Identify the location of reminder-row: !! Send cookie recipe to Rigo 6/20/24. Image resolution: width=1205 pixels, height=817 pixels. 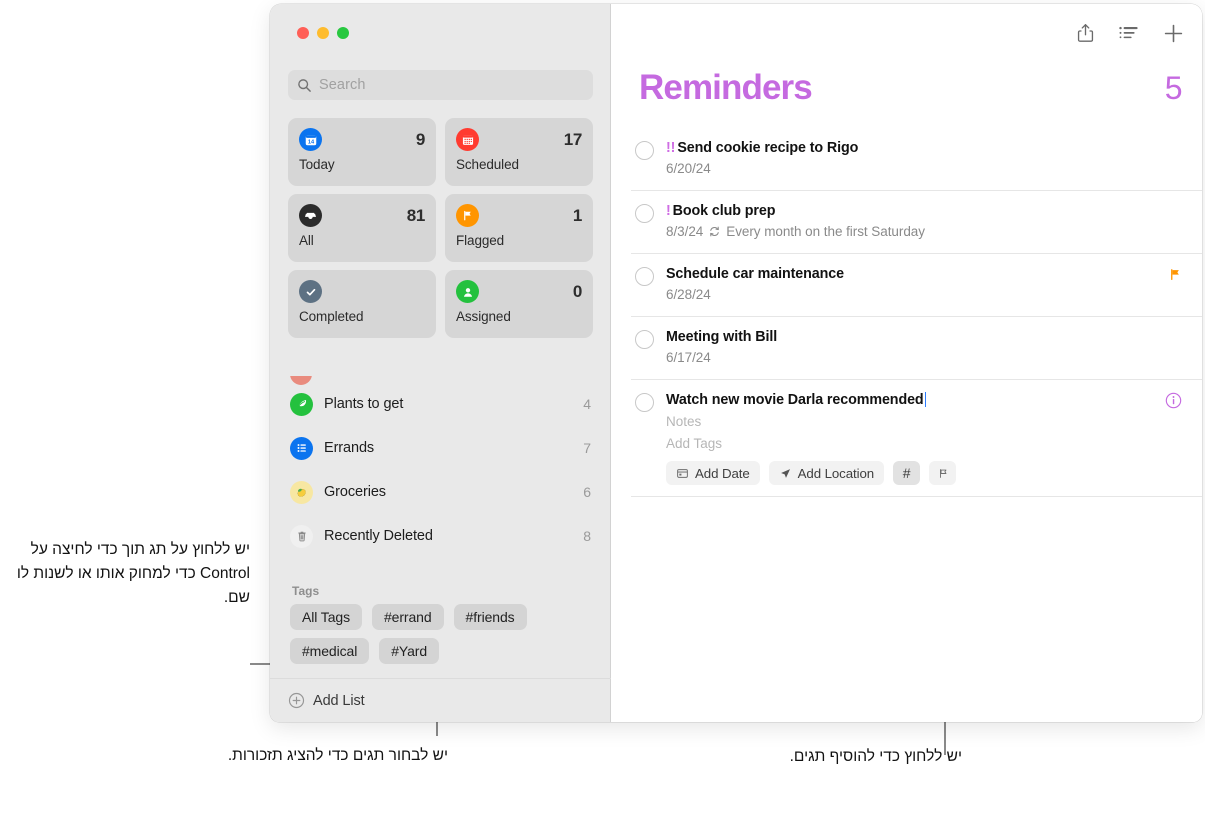
(916, 159).